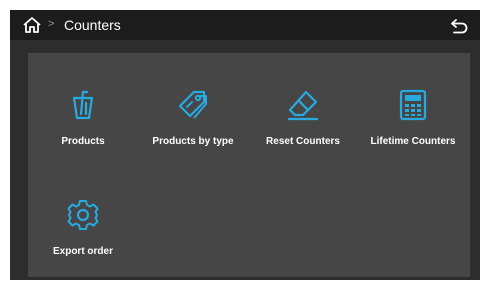 The height and width of the screenshot is (284, 482). I want to click on top-bar: > Counters, so click(245, 25).